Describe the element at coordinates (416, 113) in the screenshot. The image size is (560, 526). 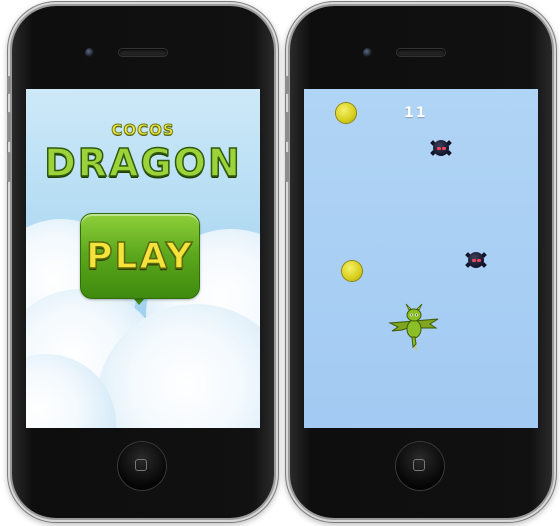
I see `score-counter: 11` at that location.